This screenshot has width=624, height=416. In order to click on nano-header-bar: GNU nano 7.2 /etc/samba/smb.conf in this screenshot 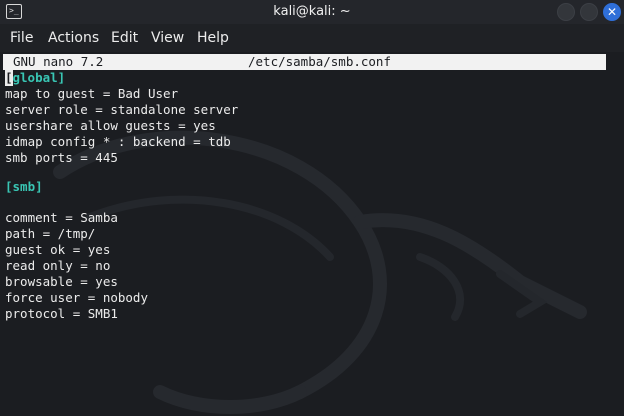, I will do `click(304, 62)`.